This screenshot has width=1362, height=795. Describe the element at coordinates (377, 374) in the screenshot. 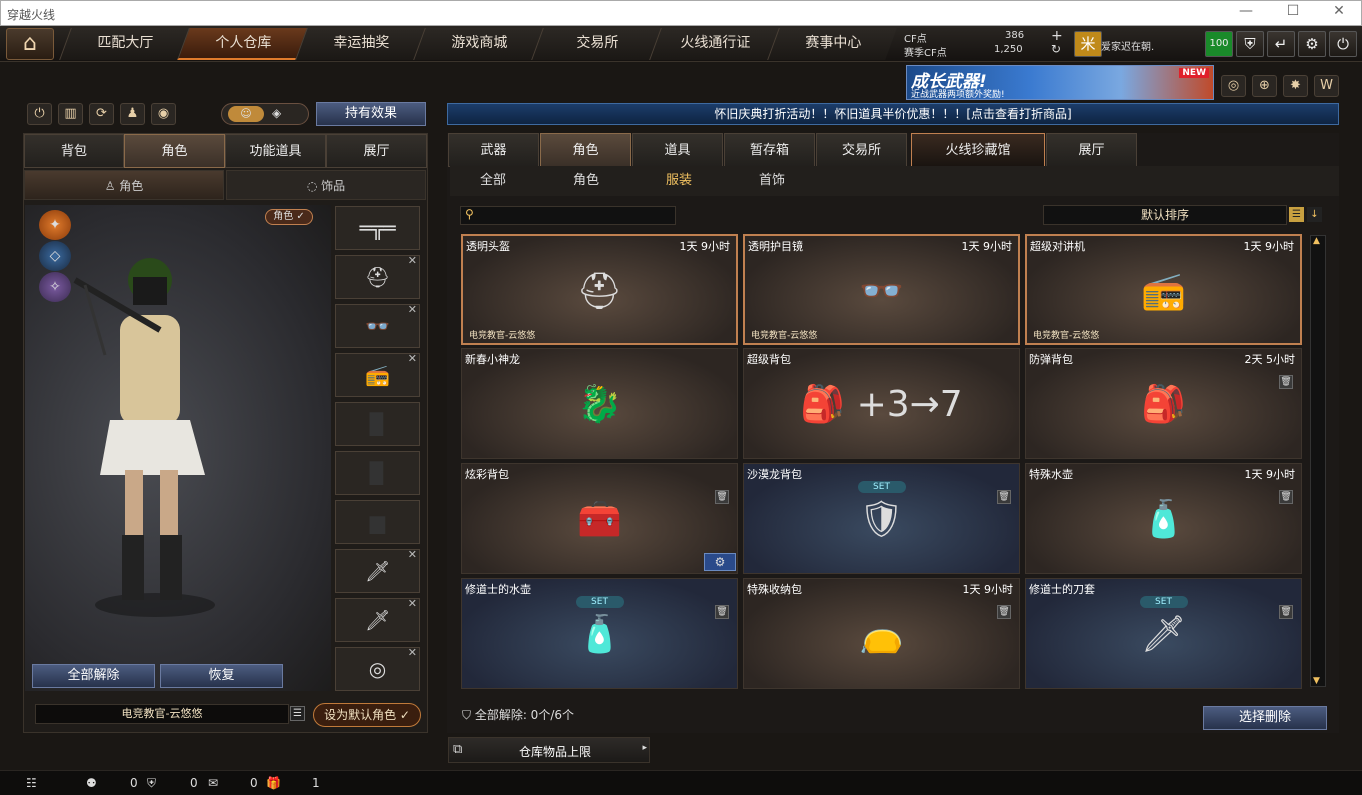

I see `radio-slot: 📻 ✕` at that location.